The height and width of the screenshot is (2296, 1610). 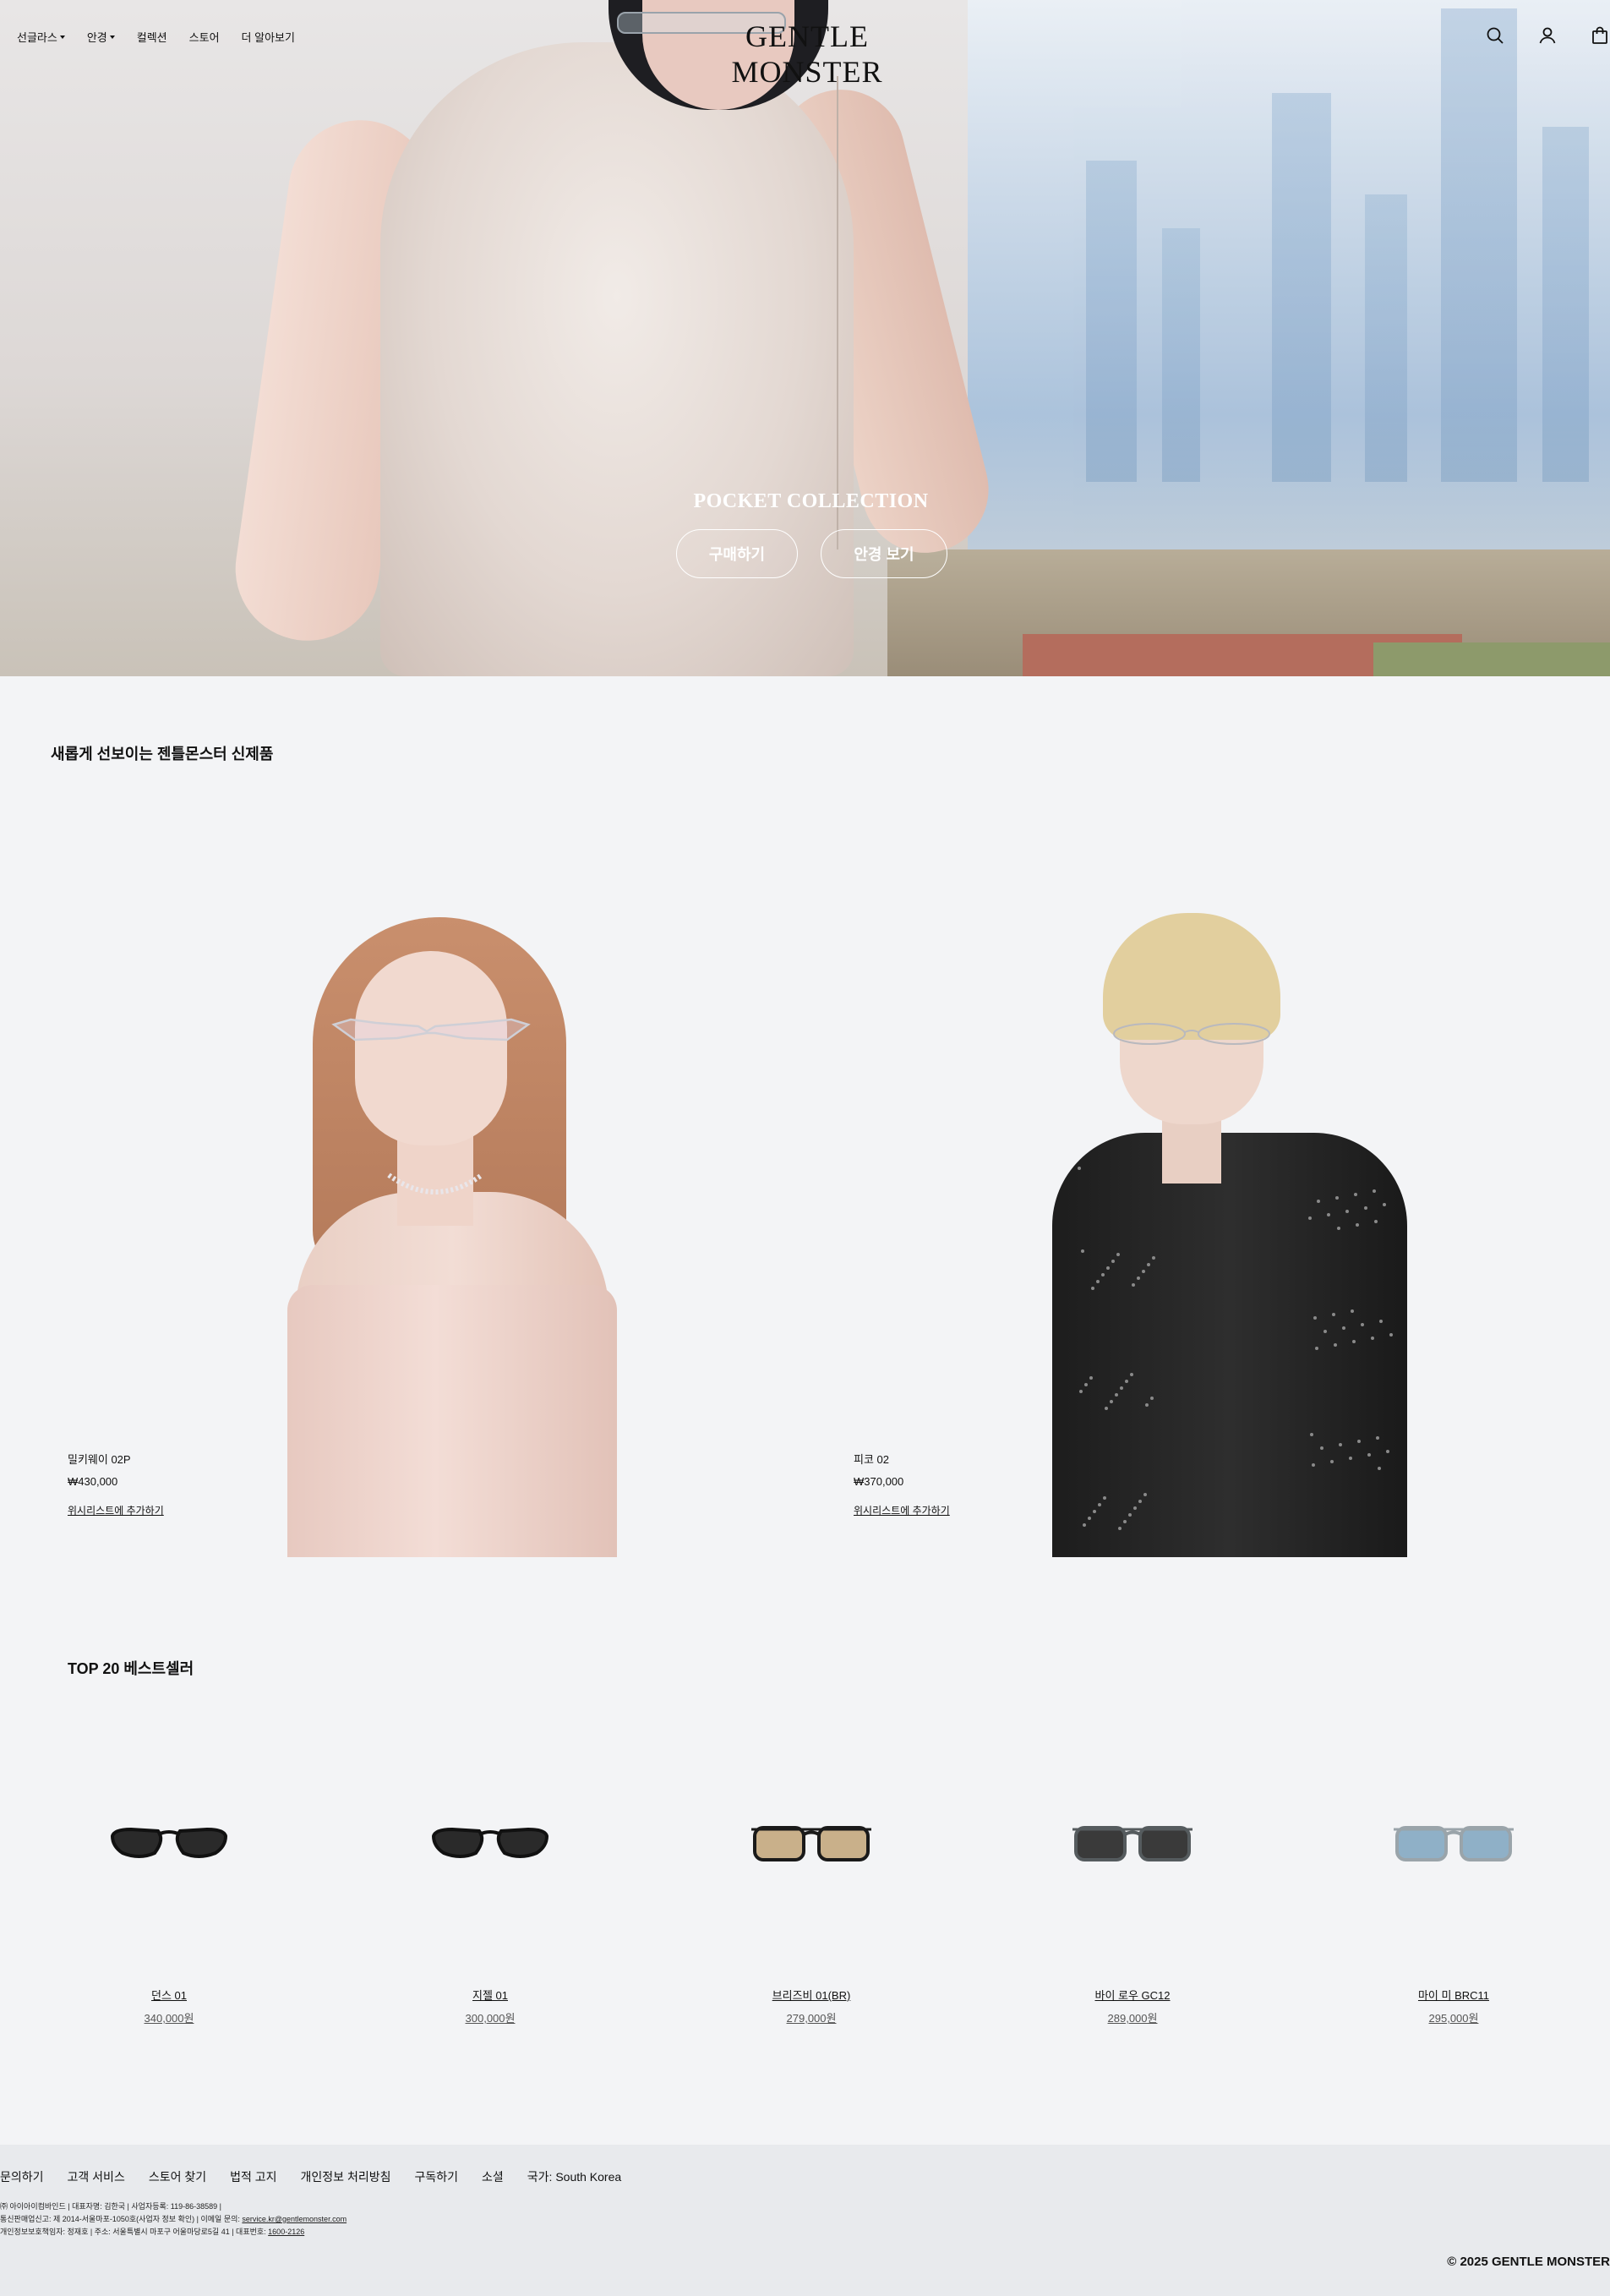 I want to click on new-arrivals-title: 새롭게 선보이는 젠틀몬스터 신제품, so click(x=162, y=754).